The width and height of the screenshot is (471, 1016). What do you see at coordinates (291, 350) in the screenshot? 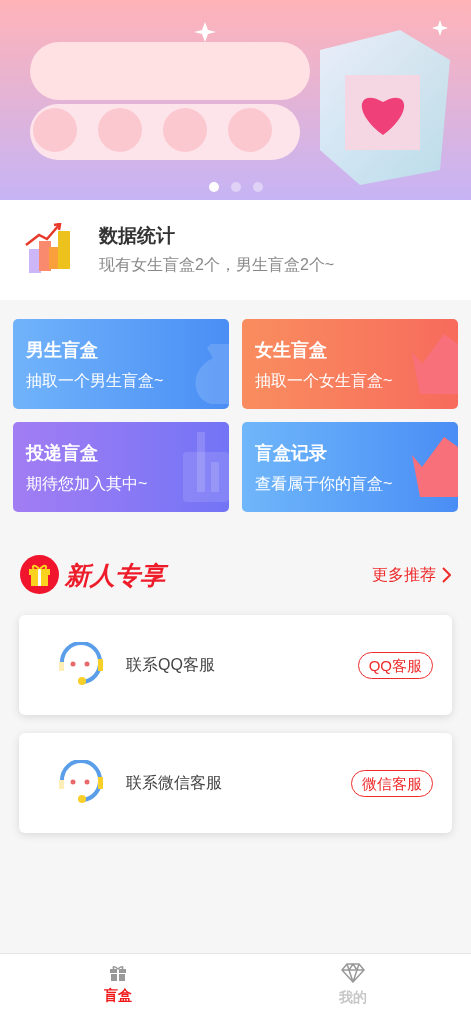
I see `card-title: 女生盲盒` at bounding box center [291, 350].